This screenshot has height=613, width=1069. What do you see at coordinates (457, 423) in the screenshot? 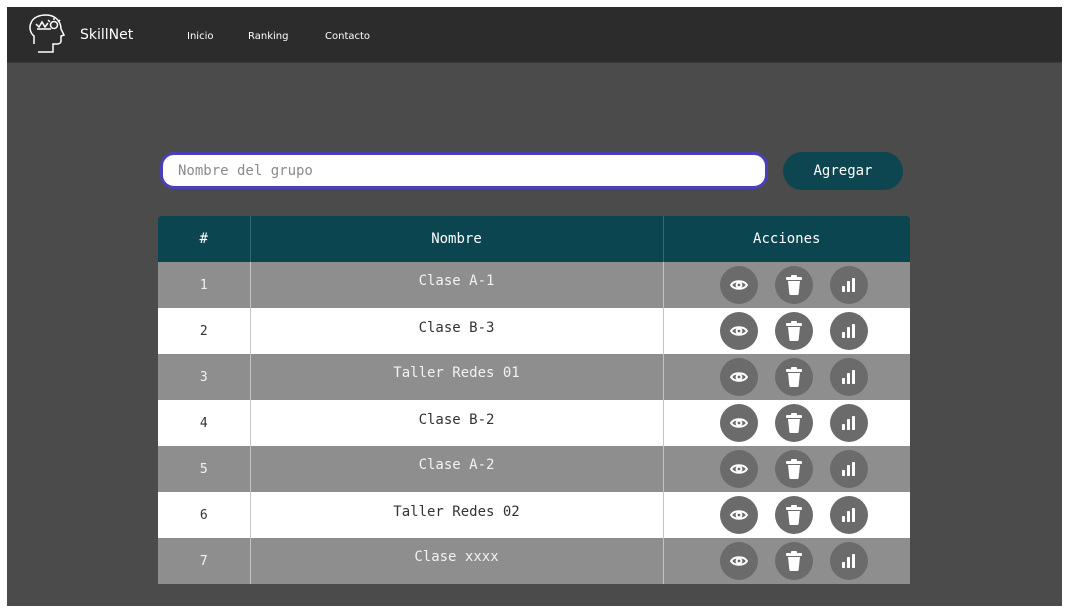
I see `row-name: Clase B-2` at bounding box center [457, 423].